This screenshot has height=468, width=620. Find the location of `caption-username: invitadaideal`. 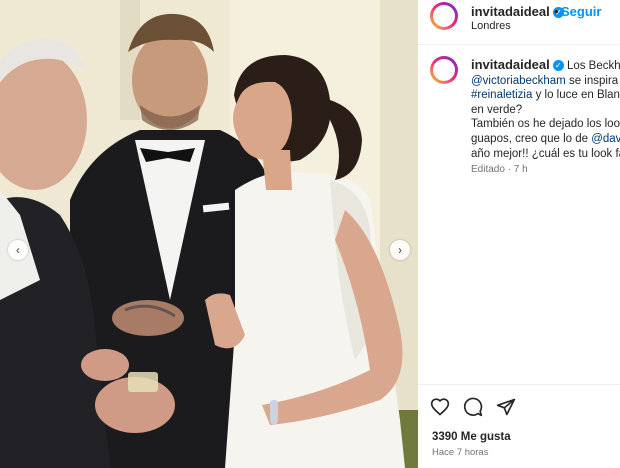

caption-username: invitadaideal is located at coordinates (510, 64).